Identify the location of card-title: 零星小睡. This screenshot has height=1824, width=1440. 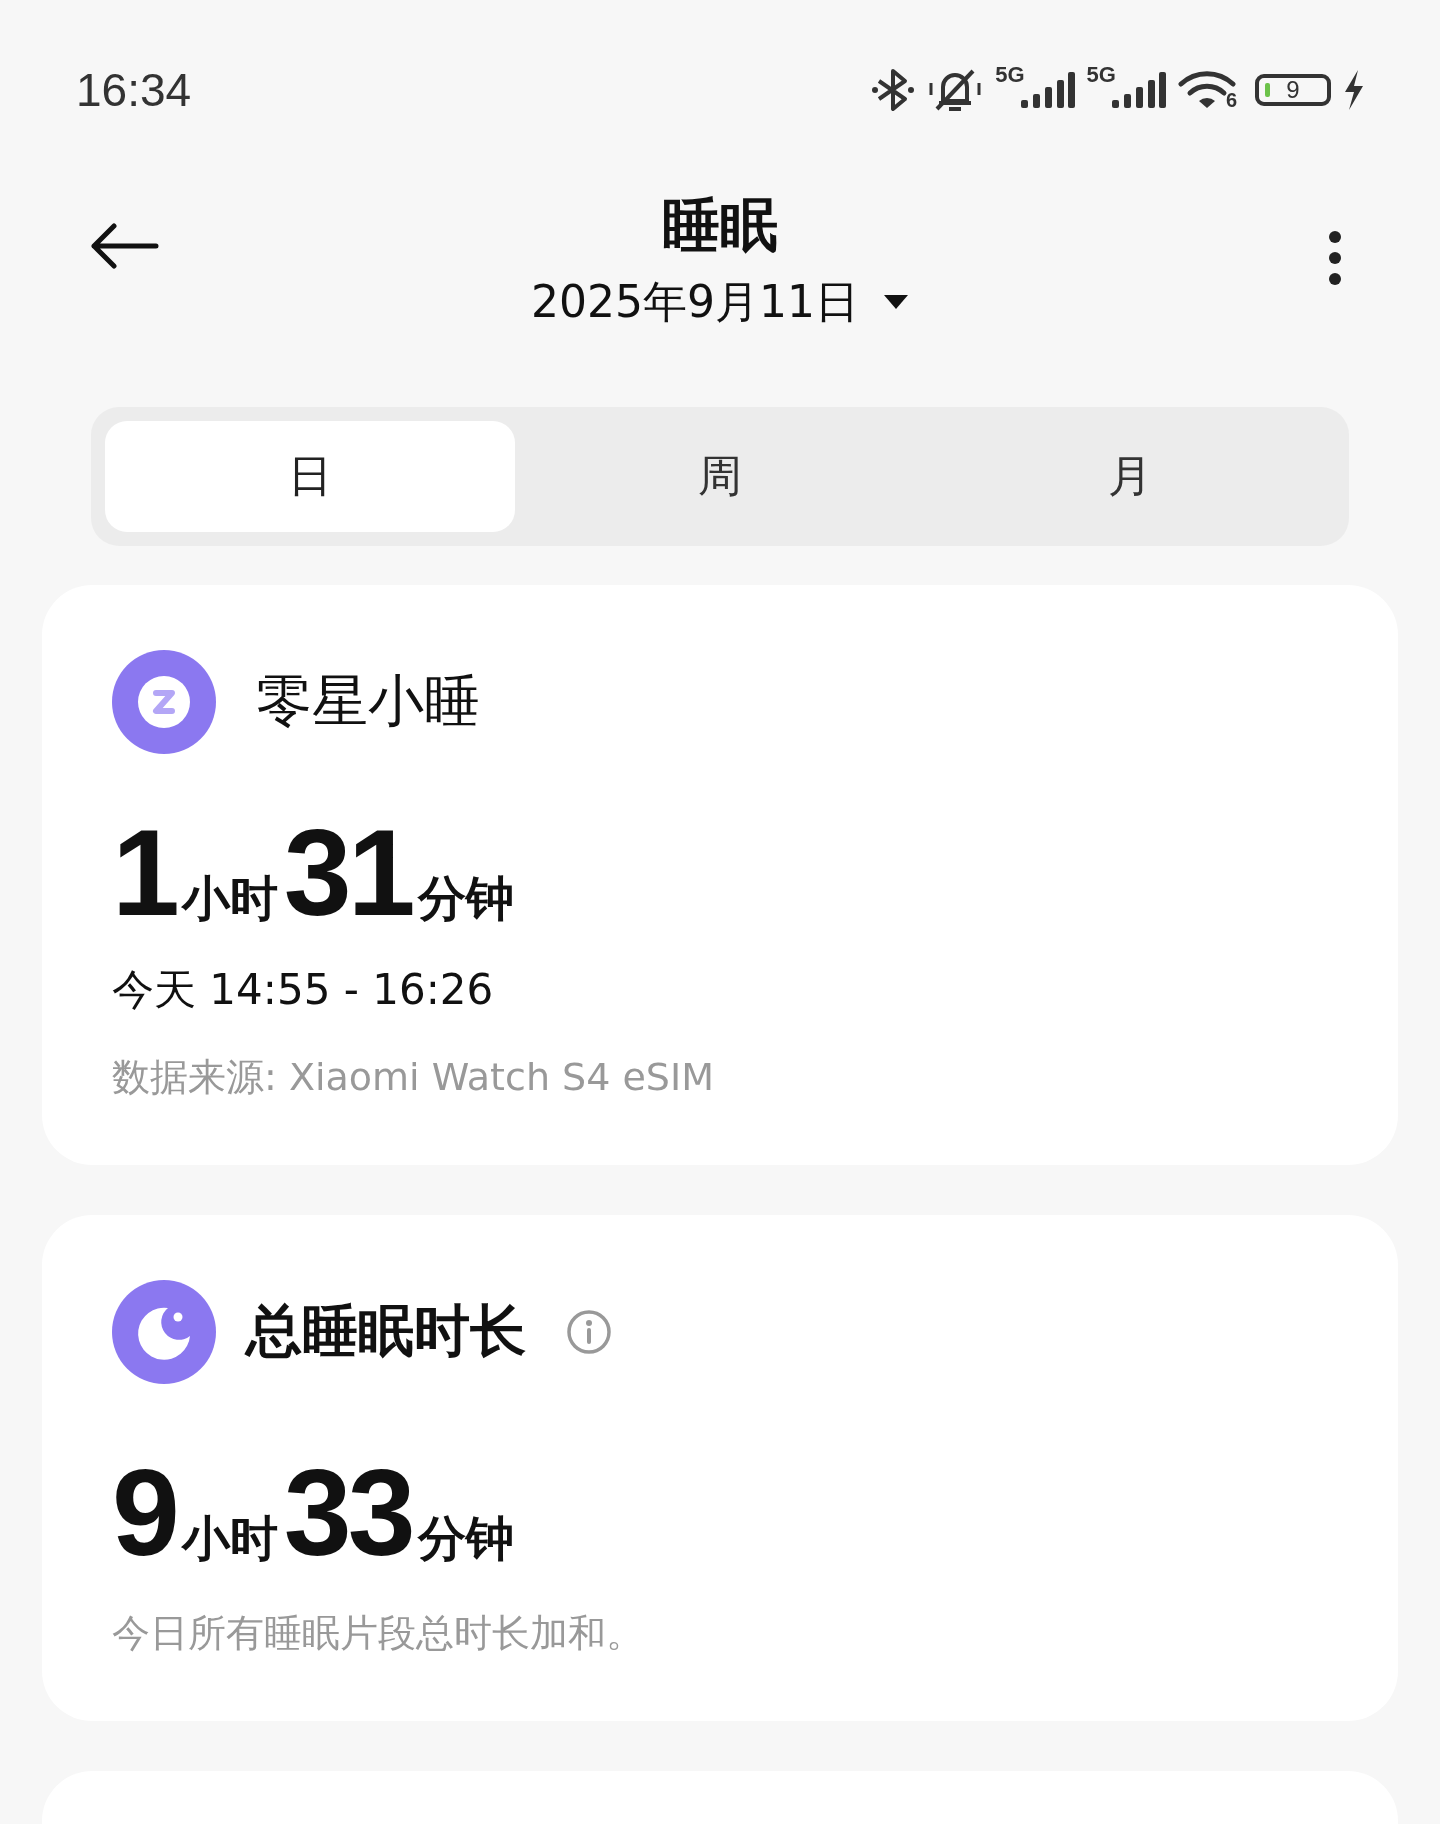
(368, 701).